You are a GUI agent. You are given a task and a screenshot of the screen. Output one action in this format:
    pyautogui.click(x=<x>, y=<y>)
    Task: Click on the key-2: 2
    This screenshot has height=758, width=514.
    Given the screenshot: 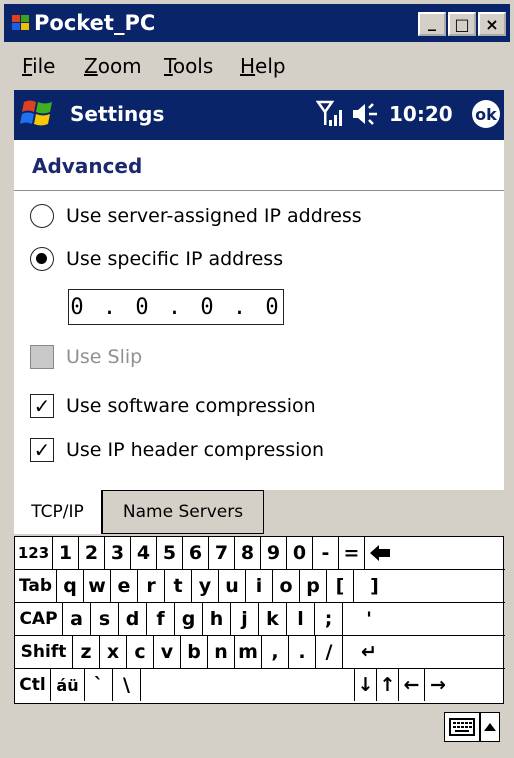 What is the action you would take?
    pyautogui.click(x=92, y=553)
    